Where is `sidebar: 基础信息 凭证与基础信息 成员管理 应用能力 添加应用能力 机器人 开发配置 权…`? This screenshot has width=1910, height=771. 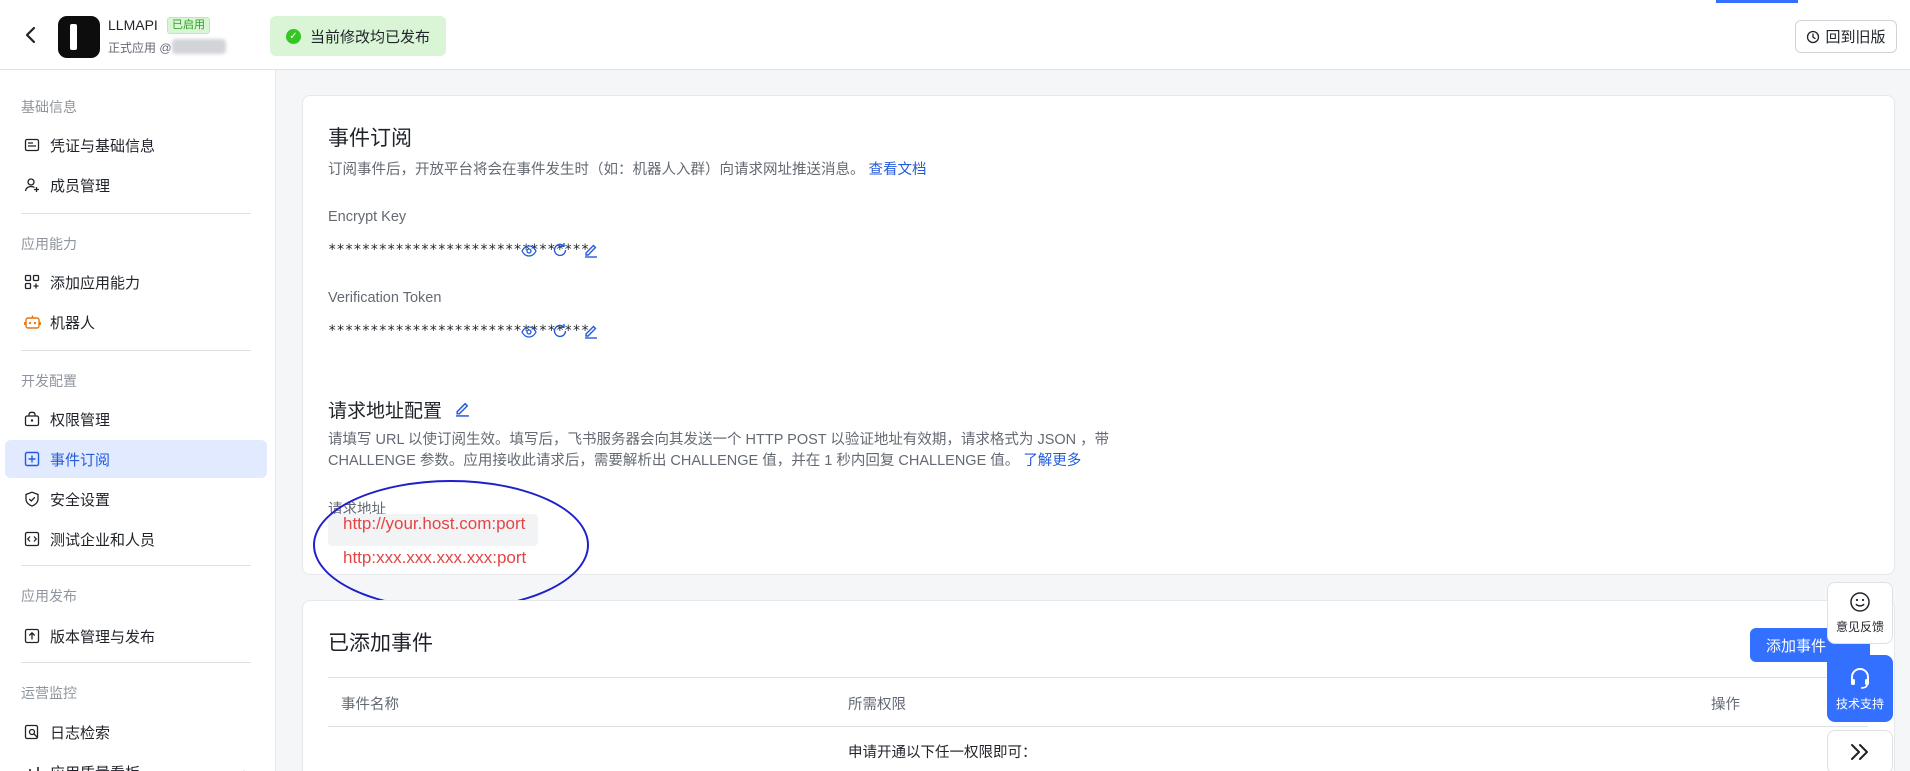 sidebar: 基础信息 凭证与基础信息 成员管理 应用能力 添加应用能力 机器人 开发配置 权… is located at coordinates (138, 420).